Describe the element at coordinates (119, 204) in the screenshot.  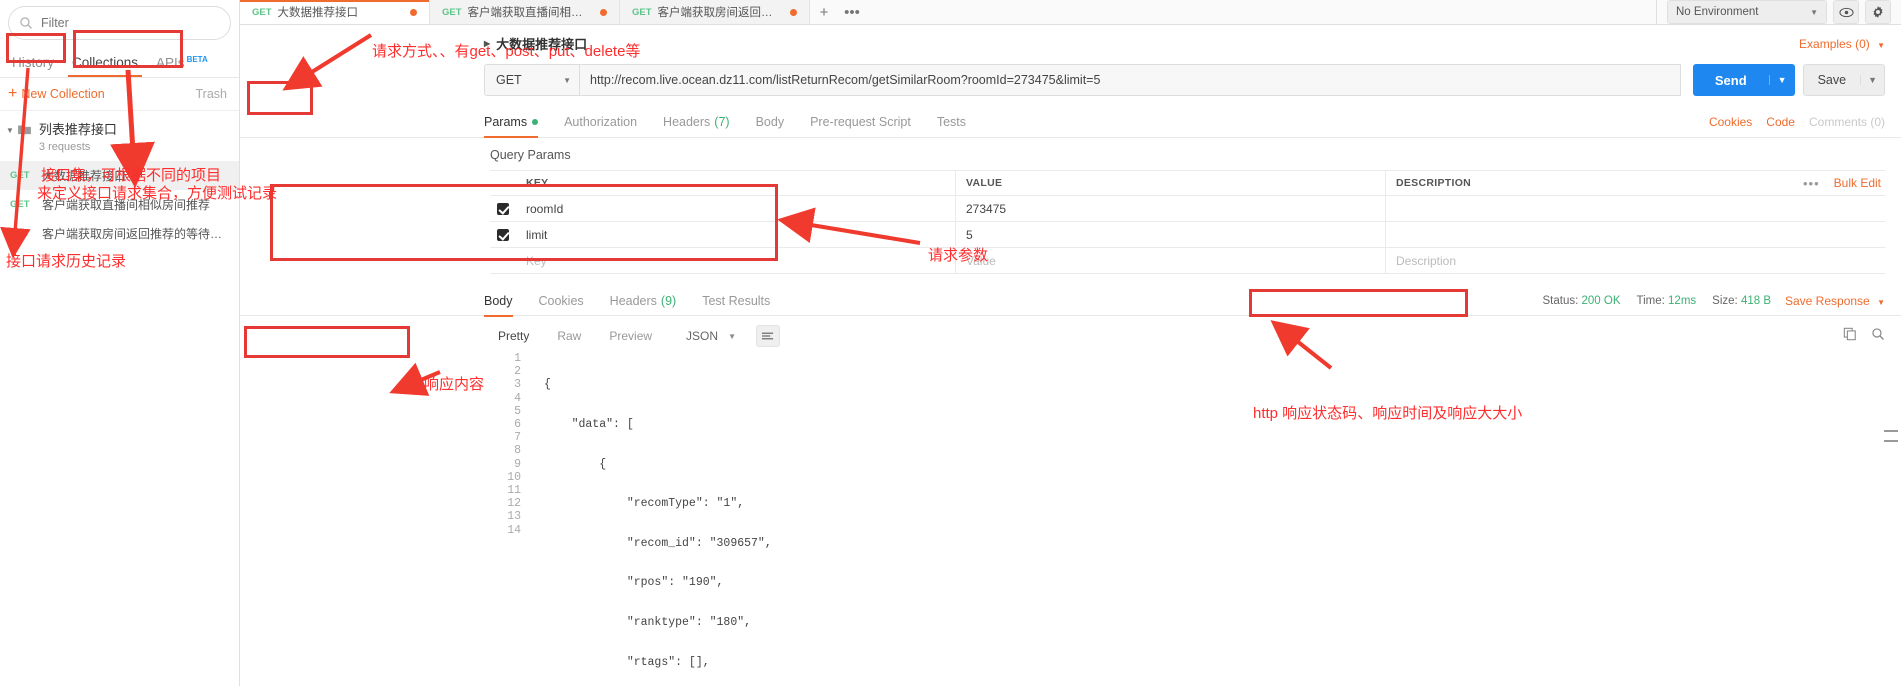
I see `sidebar-request-item-1: GET 客户端获取直播间相似房间推荐` at that location.